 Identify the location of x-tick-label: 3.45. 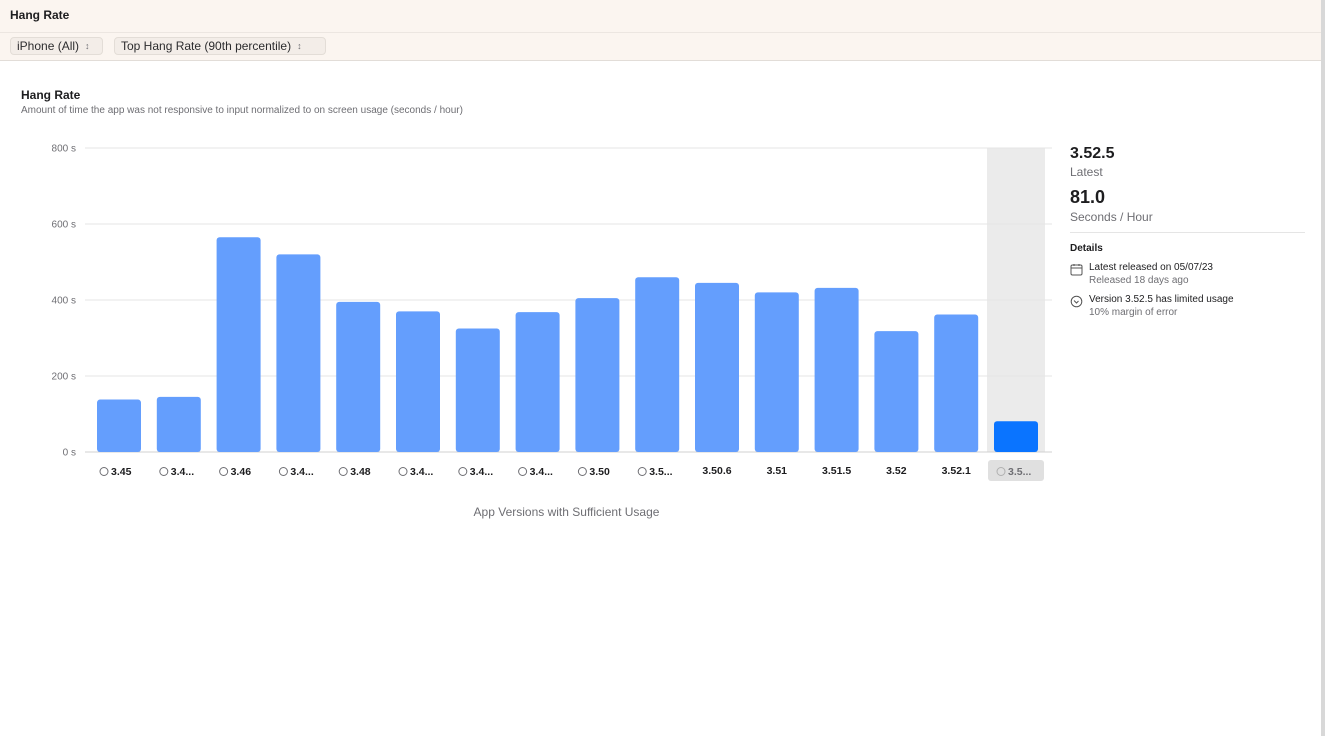
(121, 472).